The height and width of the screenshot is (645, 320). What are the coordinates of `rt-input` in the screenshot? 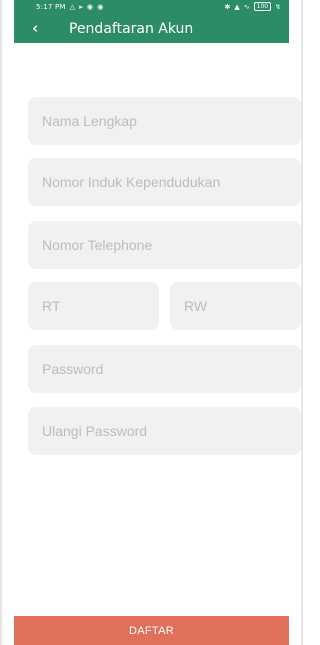 It's located at (93, 306).